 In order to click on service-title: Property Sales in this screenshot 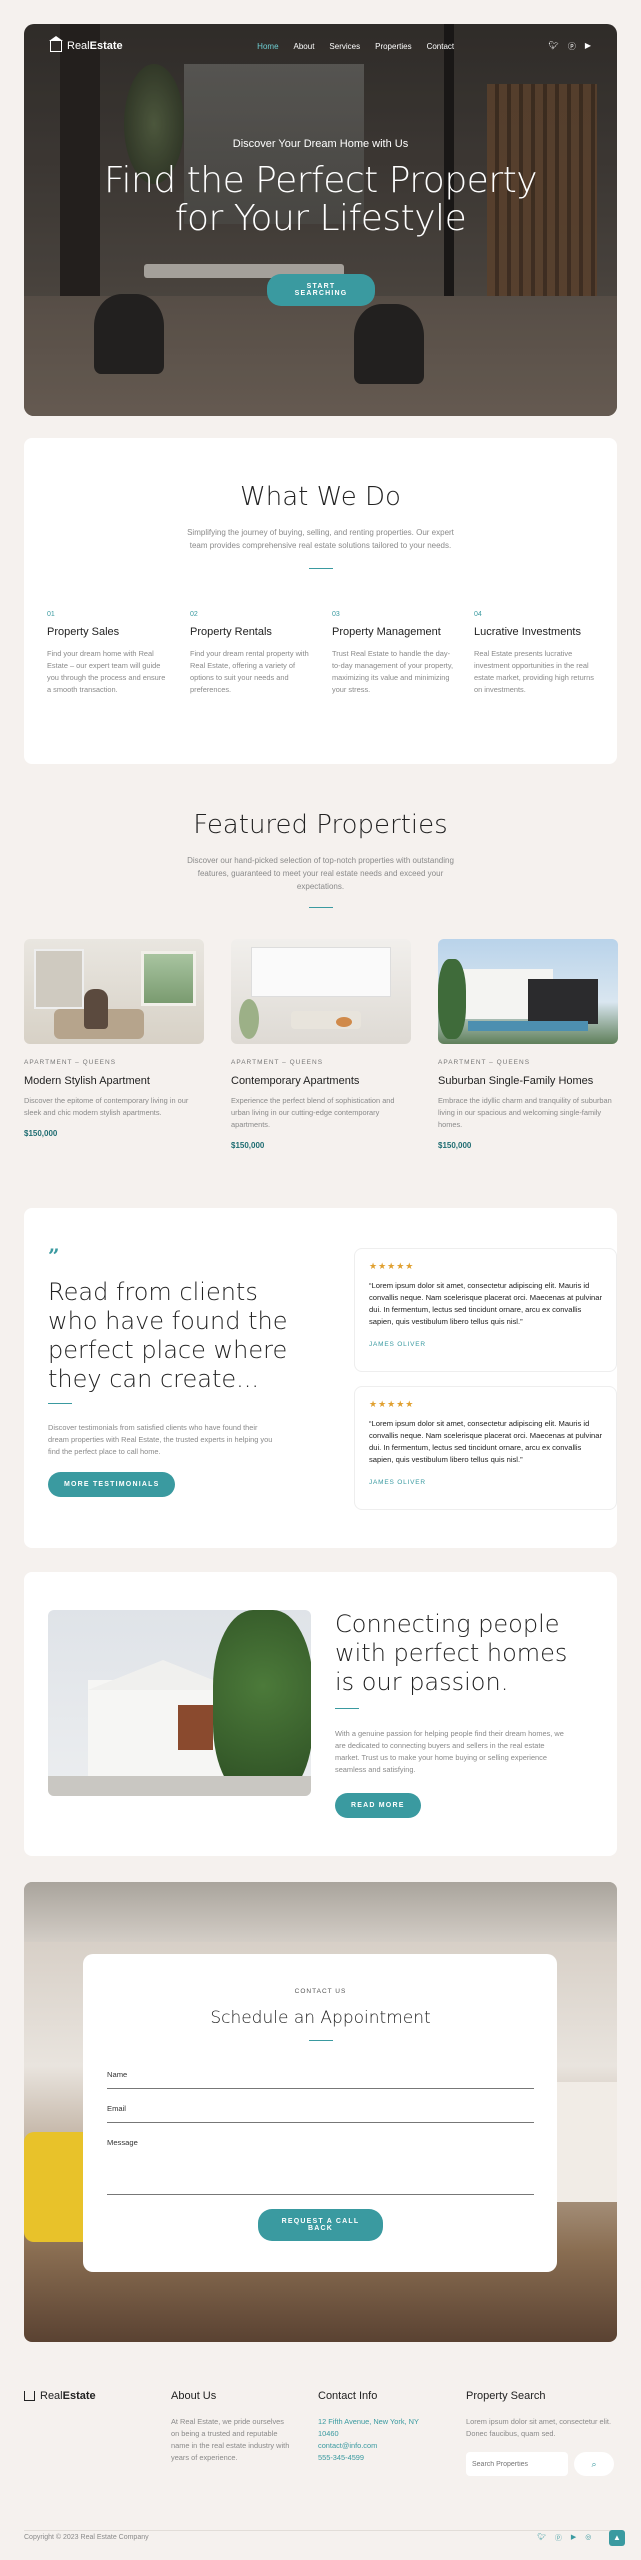, I will do `click(83, 632)`.